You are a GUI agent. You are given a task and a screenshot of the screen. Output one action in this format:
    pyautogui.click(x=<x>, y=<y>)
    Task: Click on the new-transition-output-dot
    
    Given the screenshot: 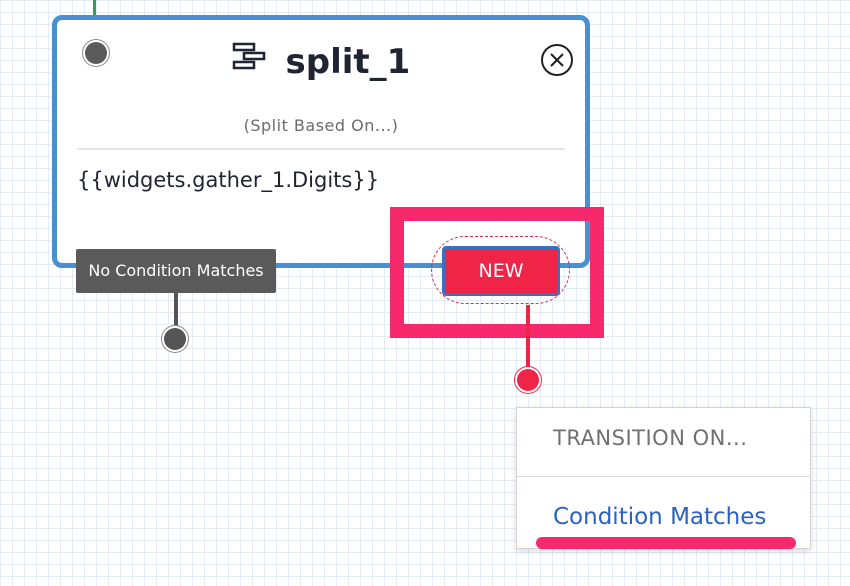 What is the action you would take?
    pyautogui.click(x=528, y=380)
    